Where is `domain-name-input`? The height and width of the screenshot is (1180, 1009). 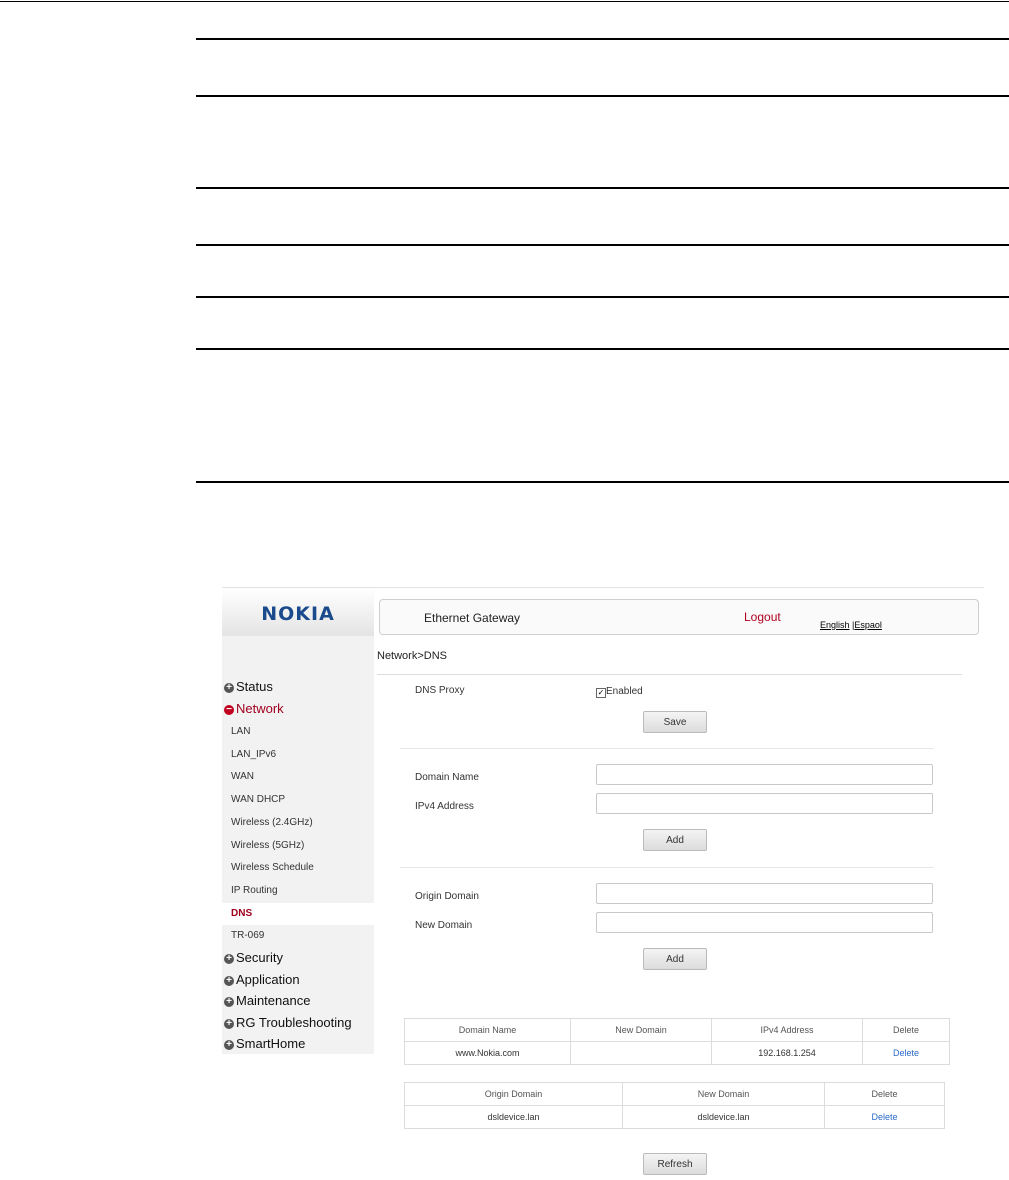
domain-name-input is located at coordinates (764, 774).